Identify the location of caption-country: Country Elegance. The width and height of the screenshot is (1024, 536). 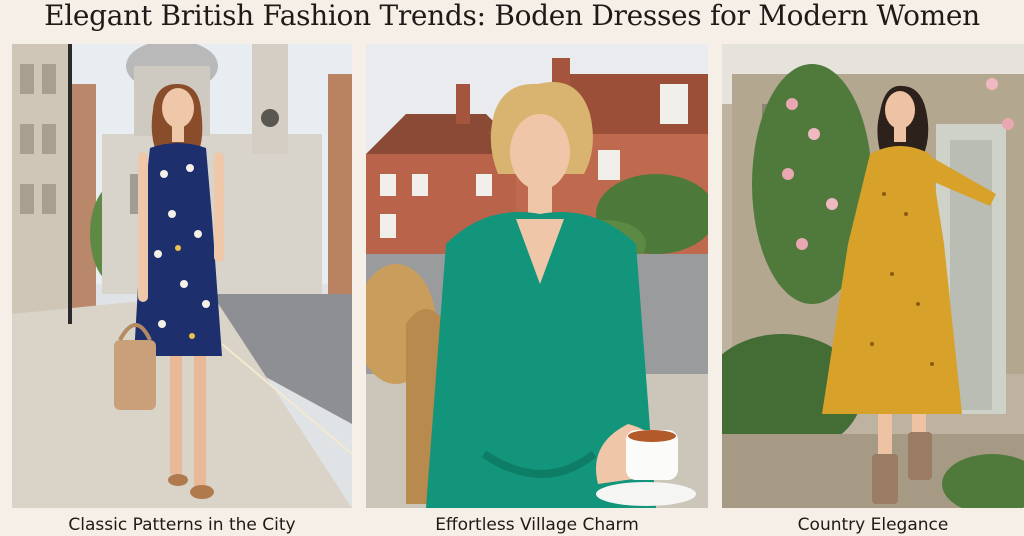
(873, 525).